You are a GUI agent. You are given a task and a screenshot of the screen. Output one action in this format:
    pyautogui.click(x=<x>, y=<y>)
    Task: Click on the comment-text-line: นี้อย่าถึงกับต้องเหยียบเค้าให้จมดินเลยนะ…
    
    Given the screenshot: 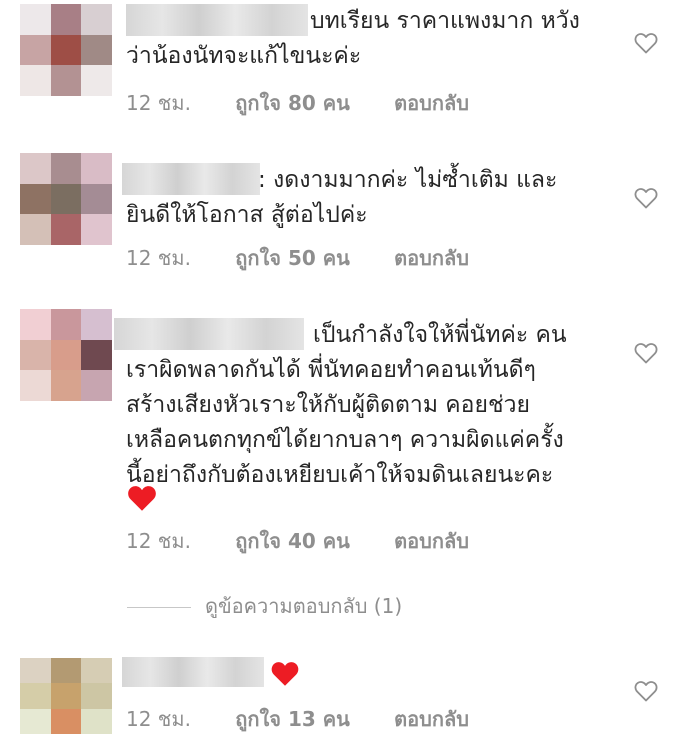 What is the action you would take?
    pyautogui.click(x=340, y=475)
    